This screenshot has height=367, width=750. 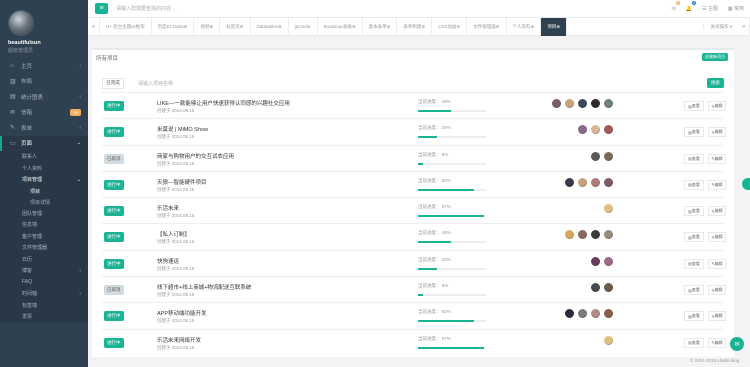 I want to click on create-project-button: 创建新项目, so click(x=715, y=57).